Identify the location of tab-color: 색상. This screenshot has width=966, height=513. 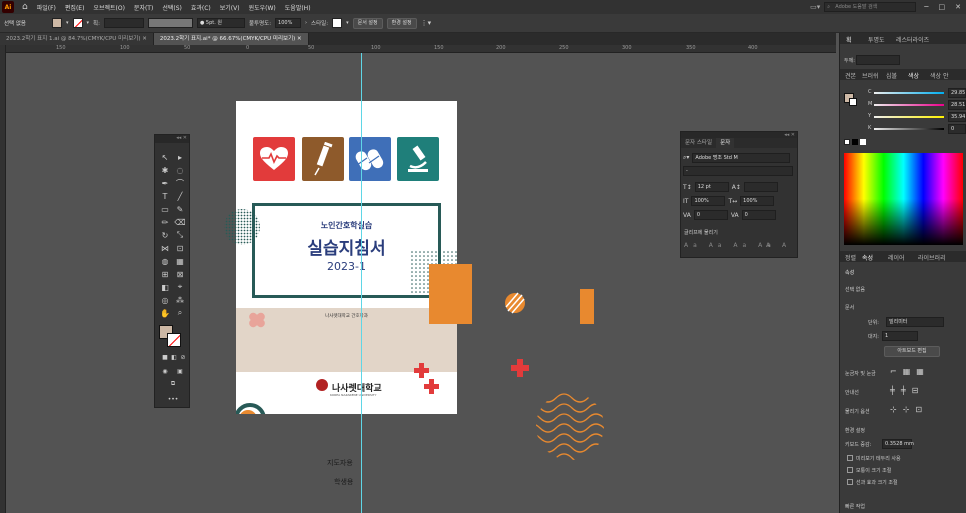
(913, 75).